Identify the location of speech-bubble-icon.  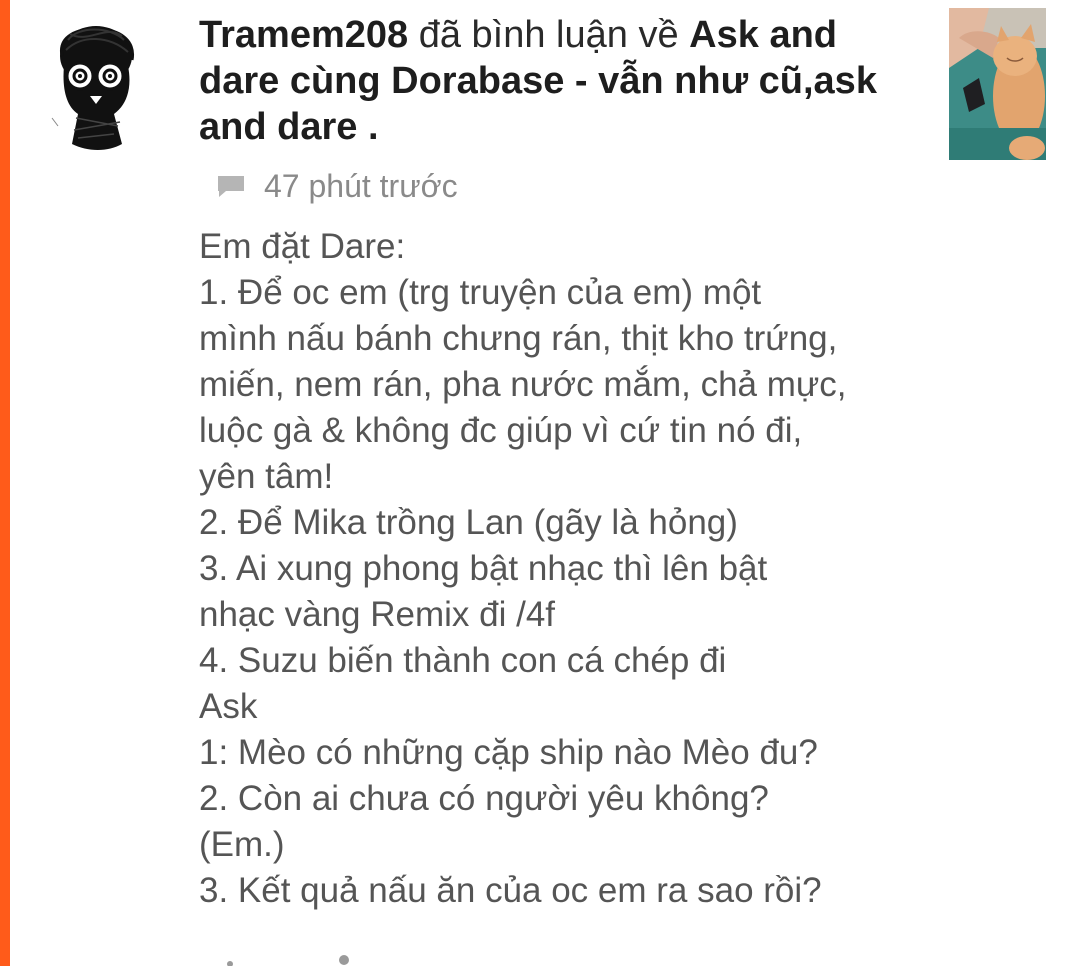
(231, 186).